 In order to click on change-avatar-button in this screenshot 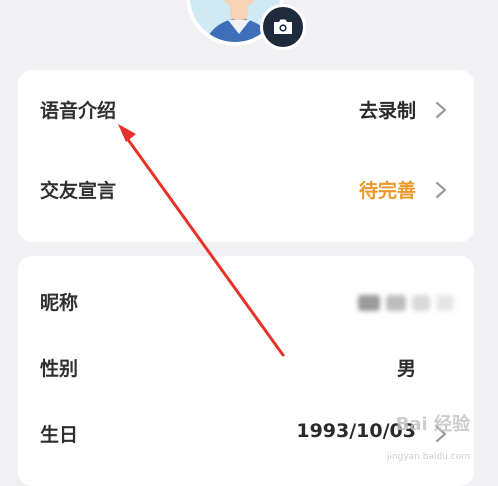, I will do `click(283, 27)`.